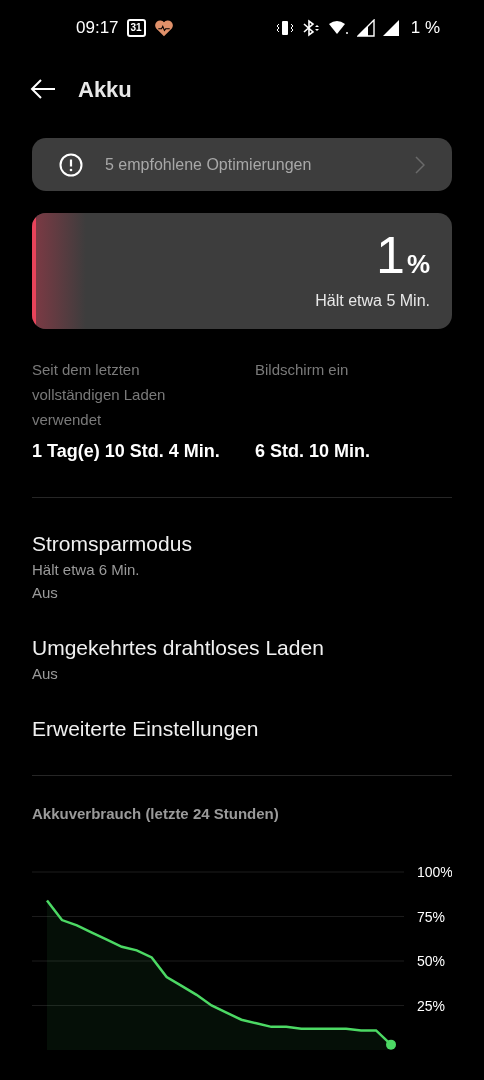 The image size is (484, 1080). Describe the element at coordinates (99, 395) in the screenshot. I see `stat-label: Seit dem letzten vollständigen Laden verwendet` at that location.